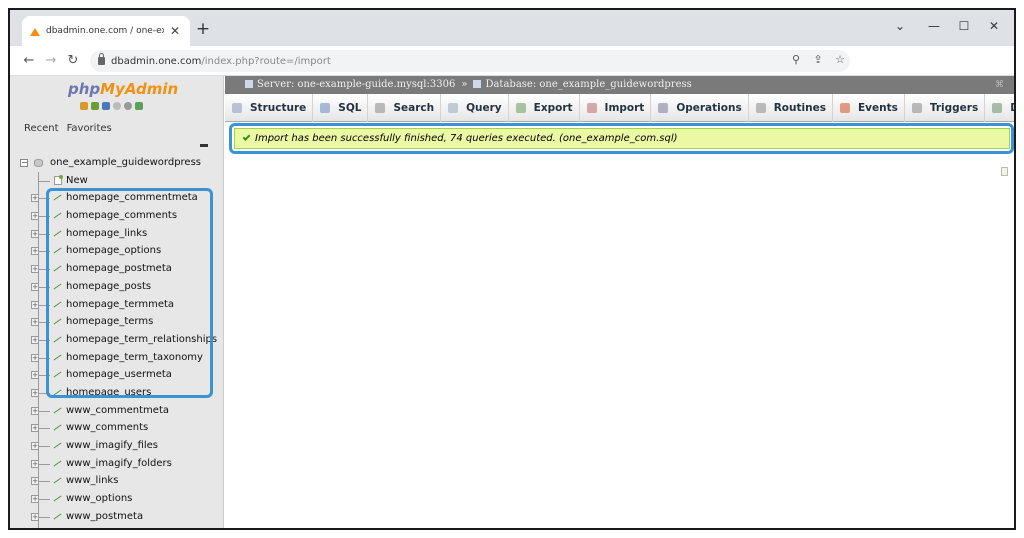 This screenshot has width=1024, height=538. Describe the element at coordinates (934, 26) in the screenshot. I see `minimize-button: —` at that location.